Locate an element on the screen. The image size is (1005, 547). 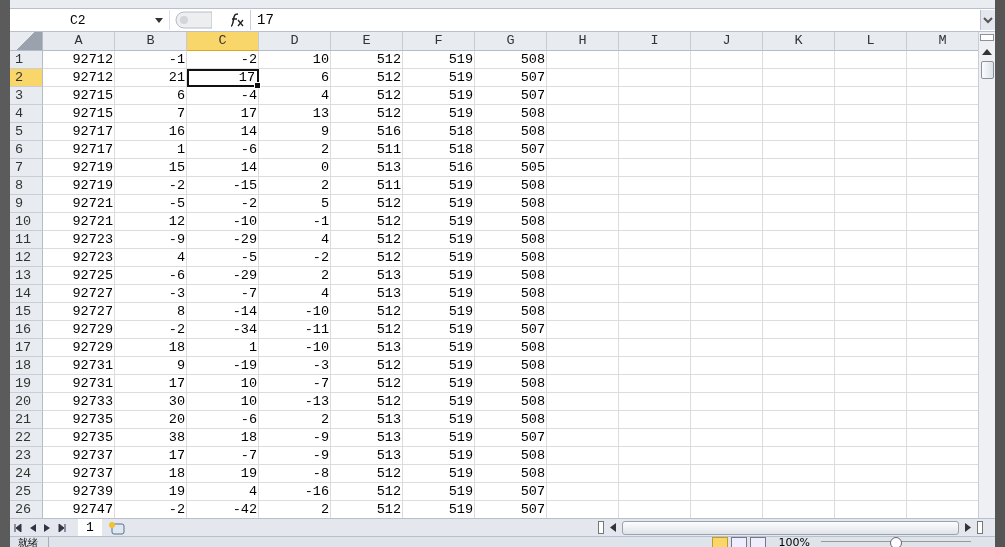
table-cell-text: 2 is located at coordinates (324, 420).